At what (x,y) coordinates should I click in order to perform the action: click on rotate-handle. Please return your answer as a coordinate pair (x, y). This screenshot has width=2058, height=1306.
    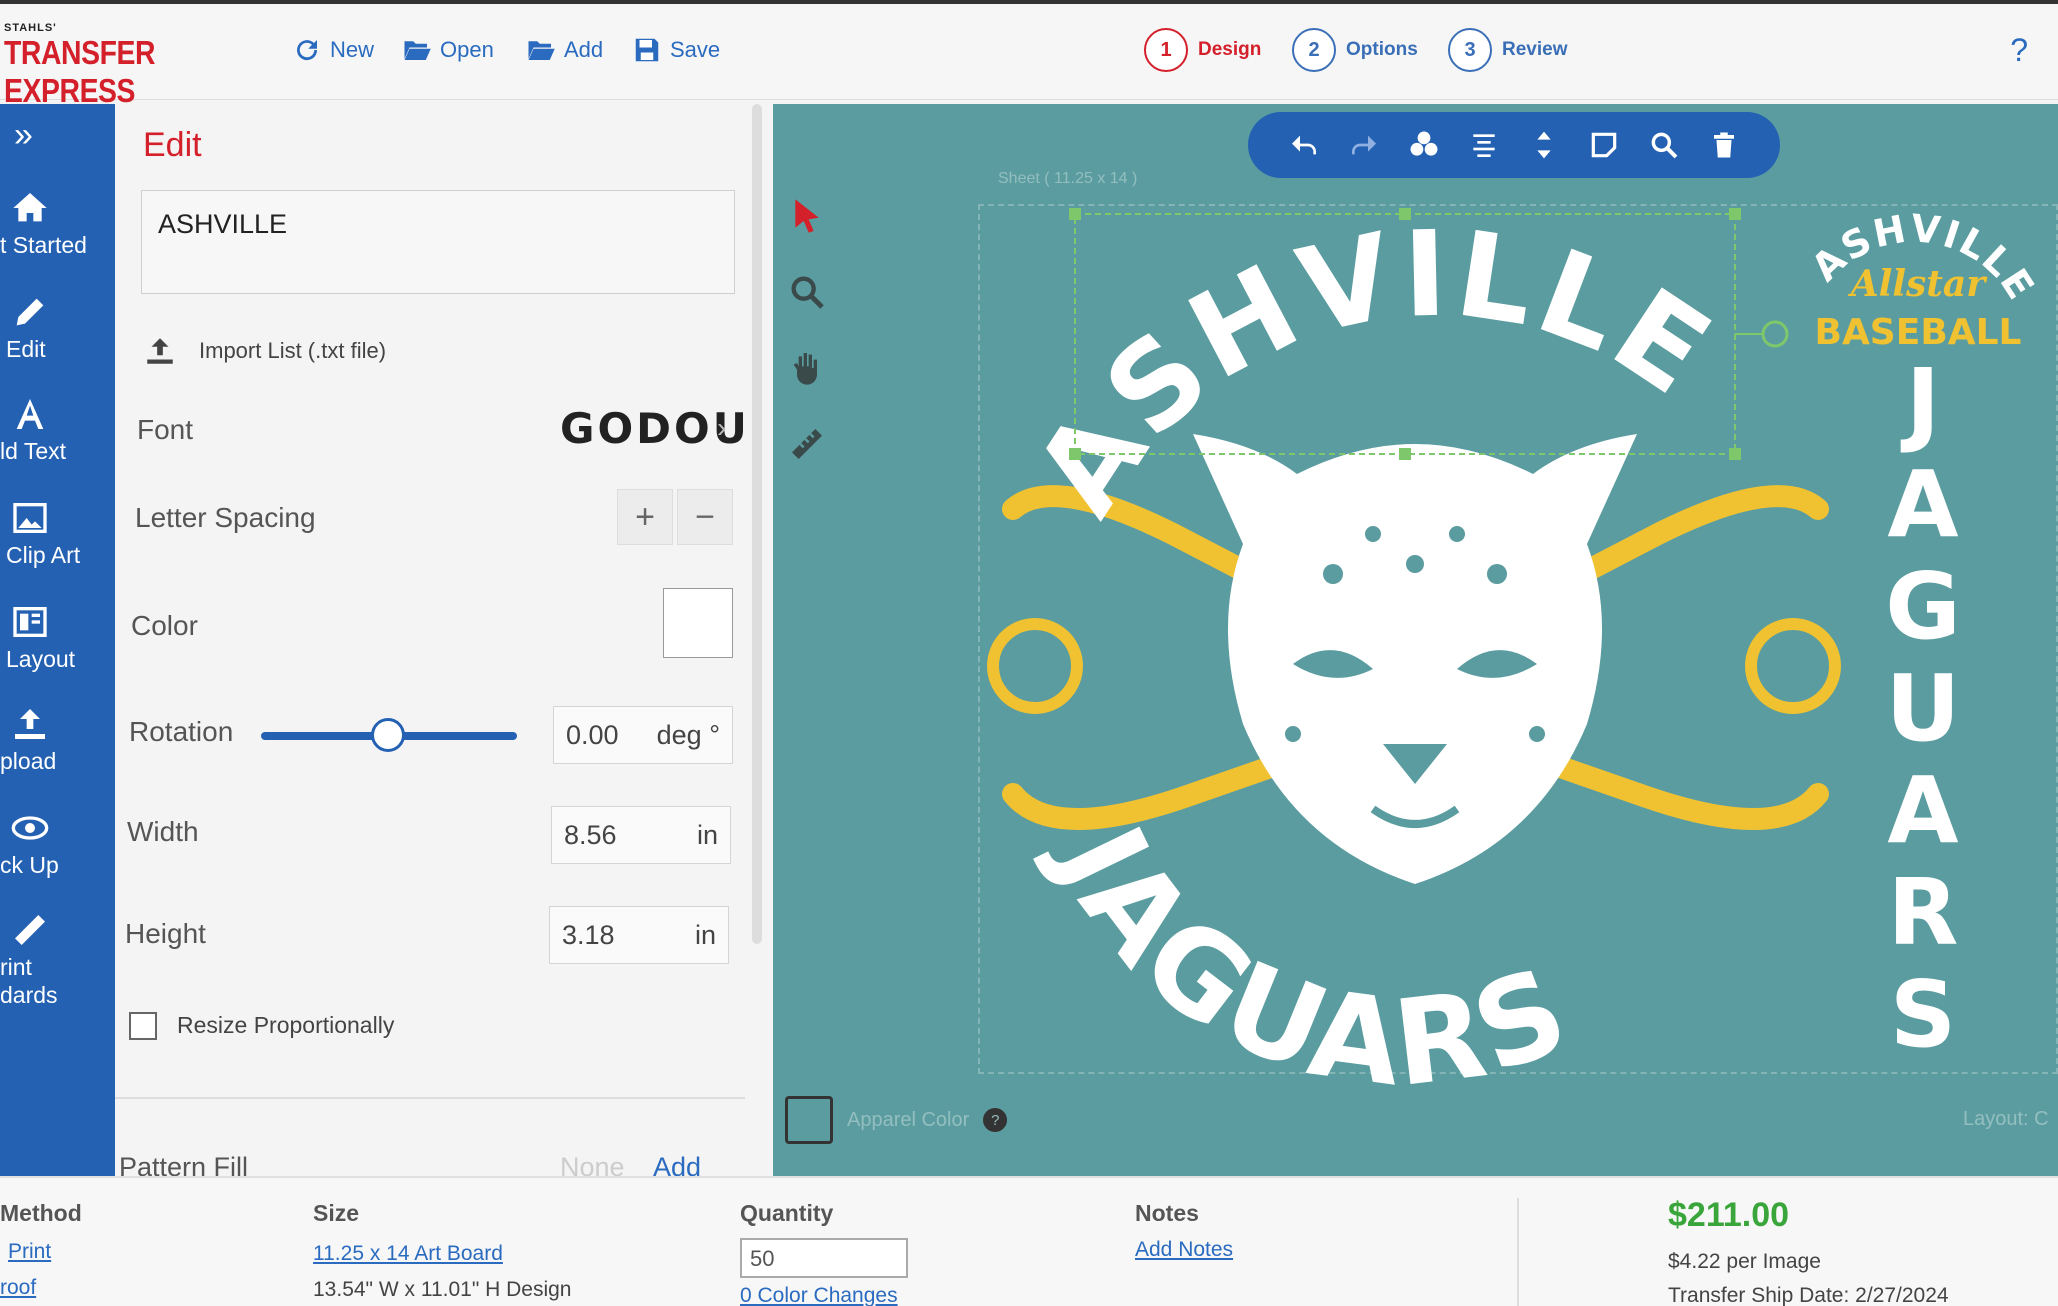
    Looking at the image, I should click on (1775, 334).